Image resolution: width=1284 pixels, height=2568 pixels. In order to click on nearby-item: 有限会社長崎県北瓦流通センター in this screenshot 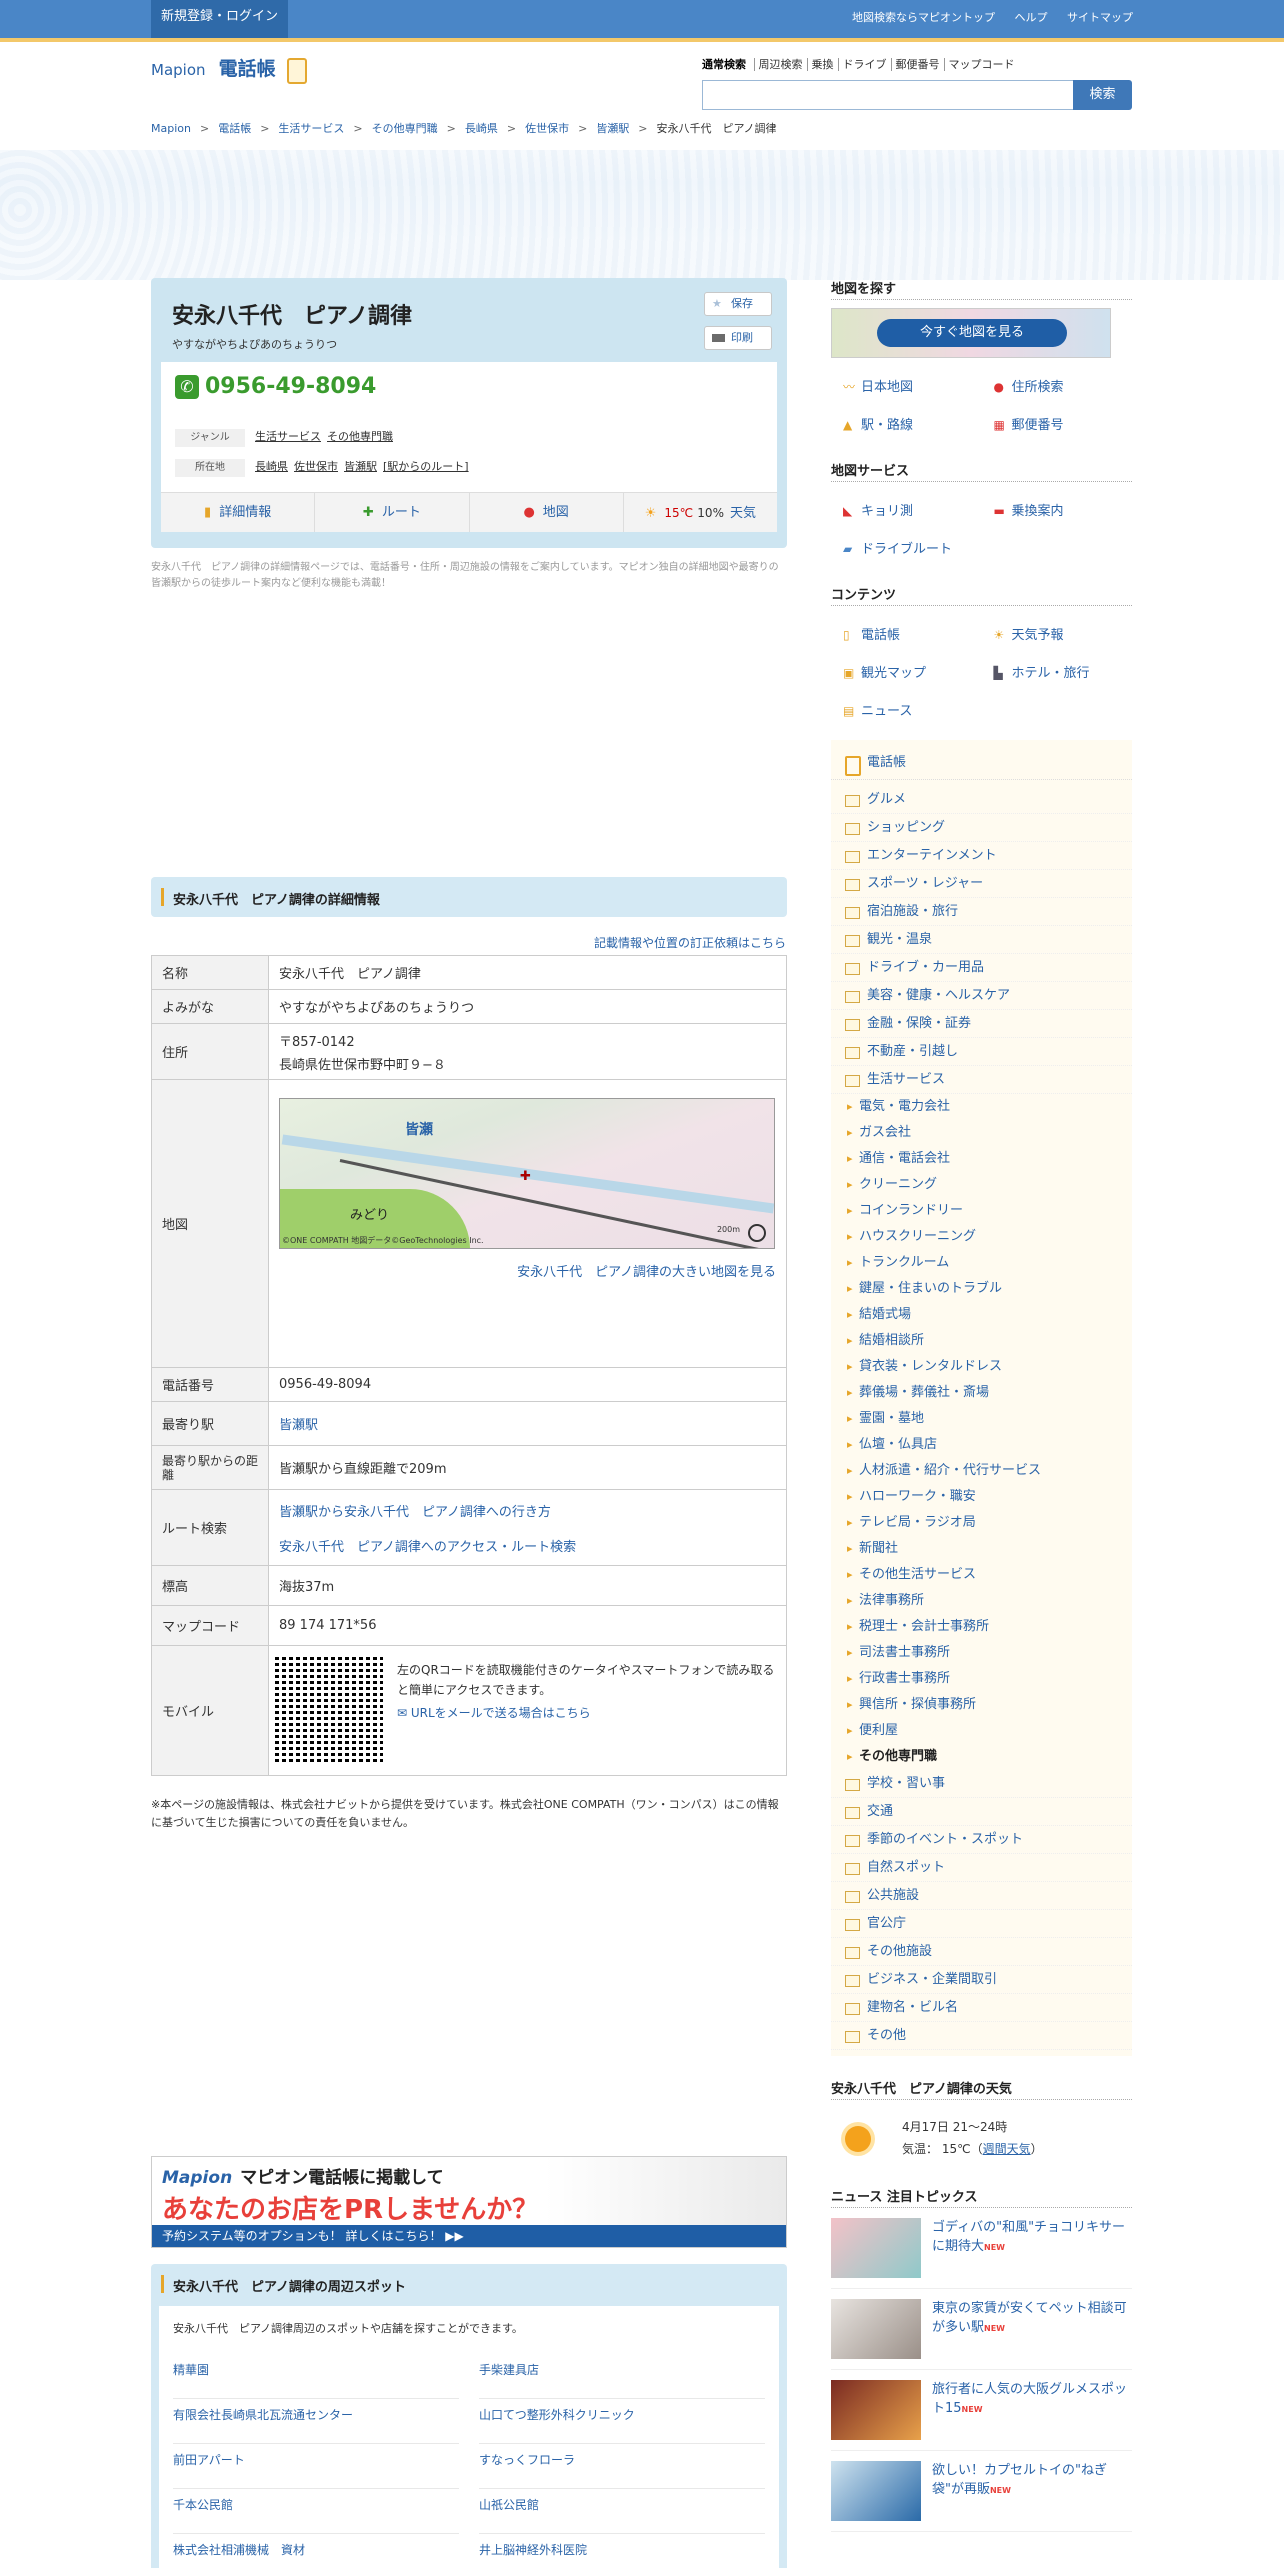, I will do `click(316, 2421)`.